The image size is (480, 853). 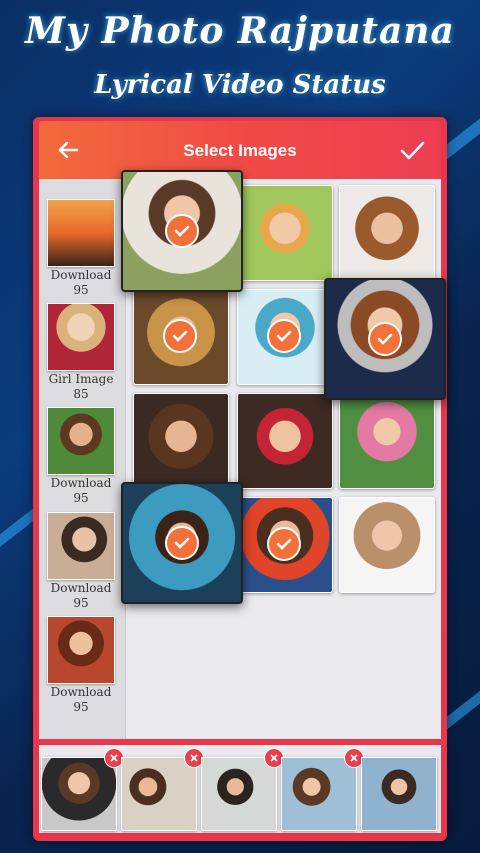 What do you see at coordinates (240, 150) in the screenshot?
I see `page-title: Select Images` at bounding box center [240, 150].